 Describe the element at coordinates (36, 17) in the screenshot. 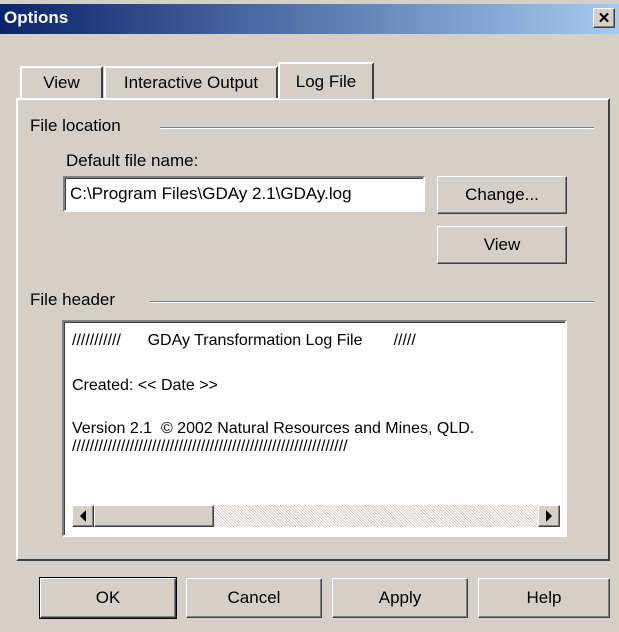

I see `window-title: Options` at that location.